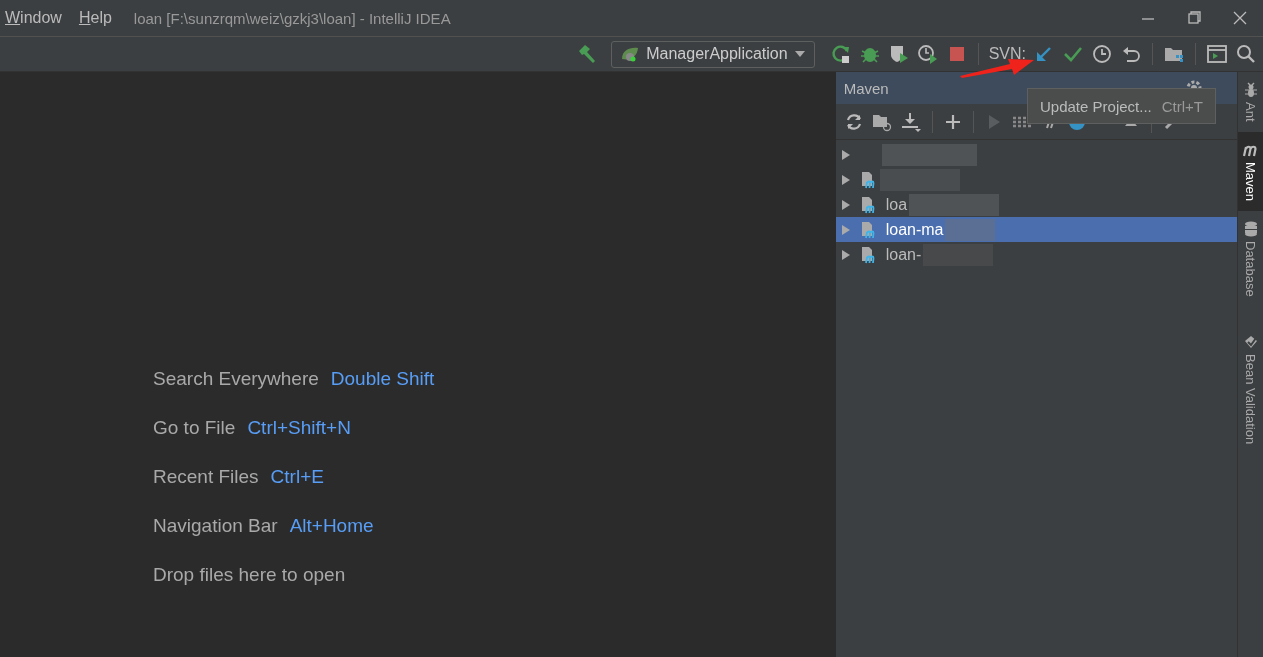 This screenshot has height=657, width=1263. What do you see at coordinates (249, 575) in the screenshot?
I see `hint-text: Drop files here to open` at bounding box center [249, 575].